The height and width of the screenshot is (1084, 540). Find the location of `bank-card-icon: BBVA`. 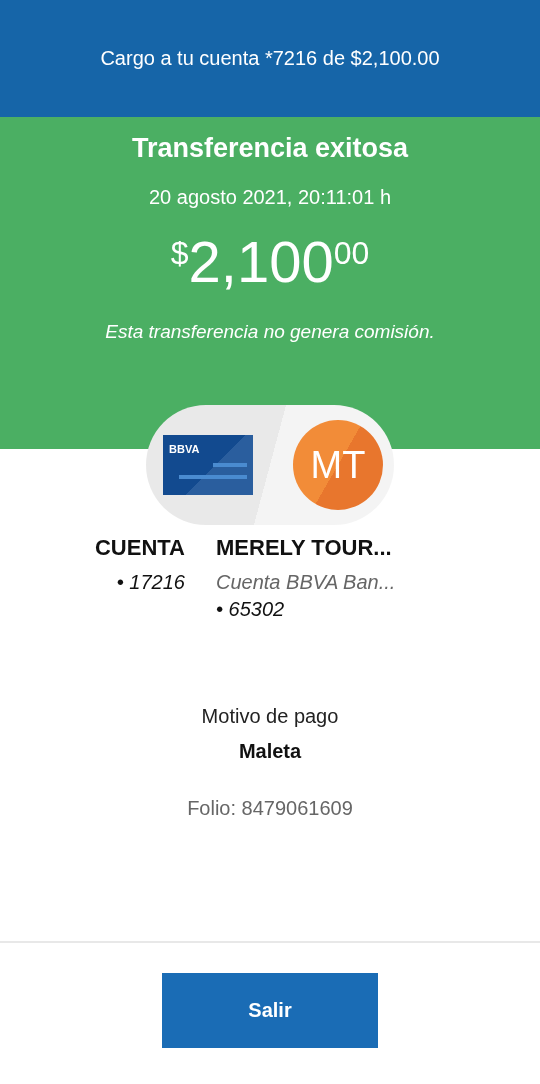

bank-card-icon: BBVA is located at coordinates (208, 465).